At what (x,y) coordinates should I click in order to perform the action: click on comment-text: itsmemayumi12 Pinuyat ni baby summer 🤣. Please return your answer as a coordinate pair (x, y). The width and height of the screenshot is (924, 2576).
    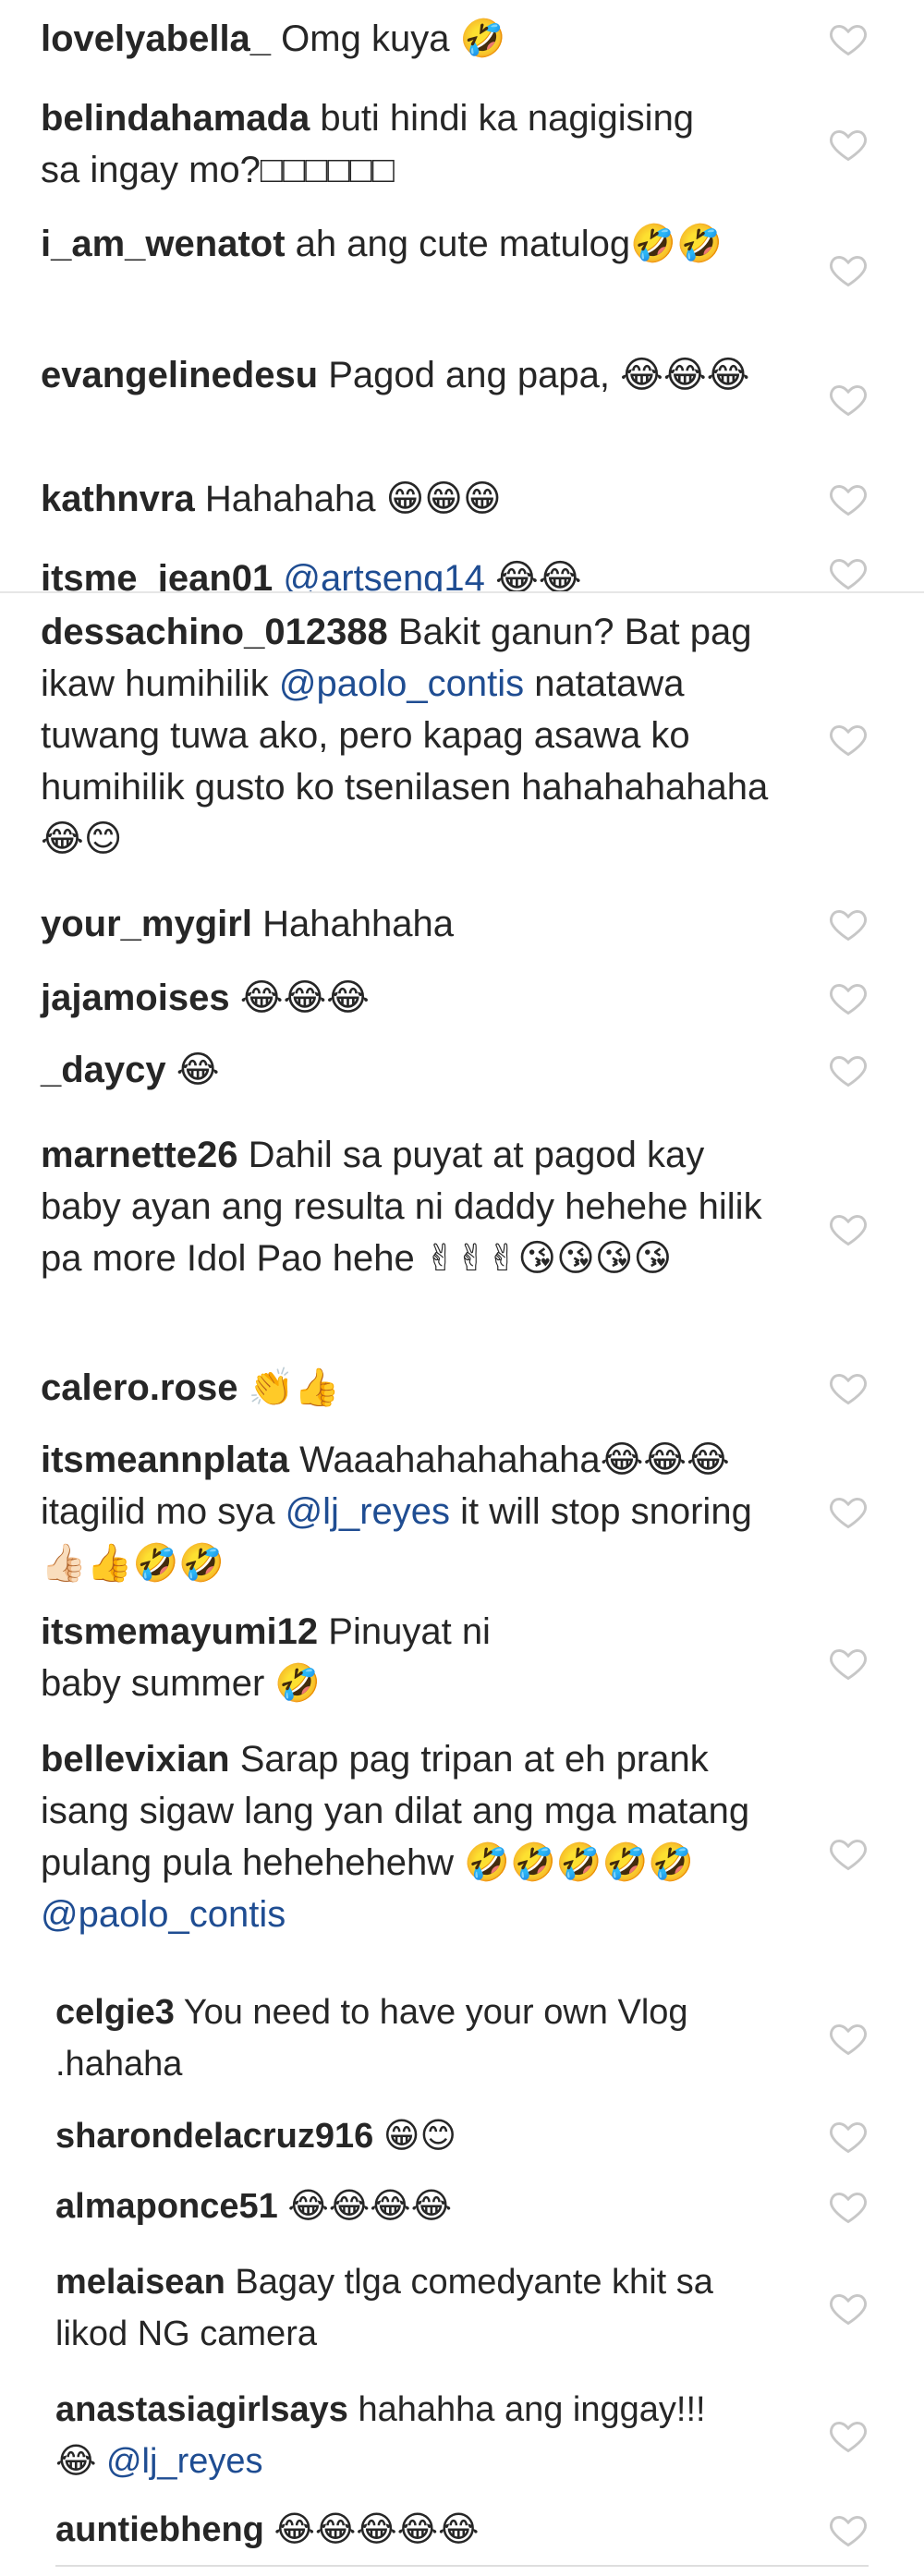
    Looking at the image, I should click on (281, 1657).